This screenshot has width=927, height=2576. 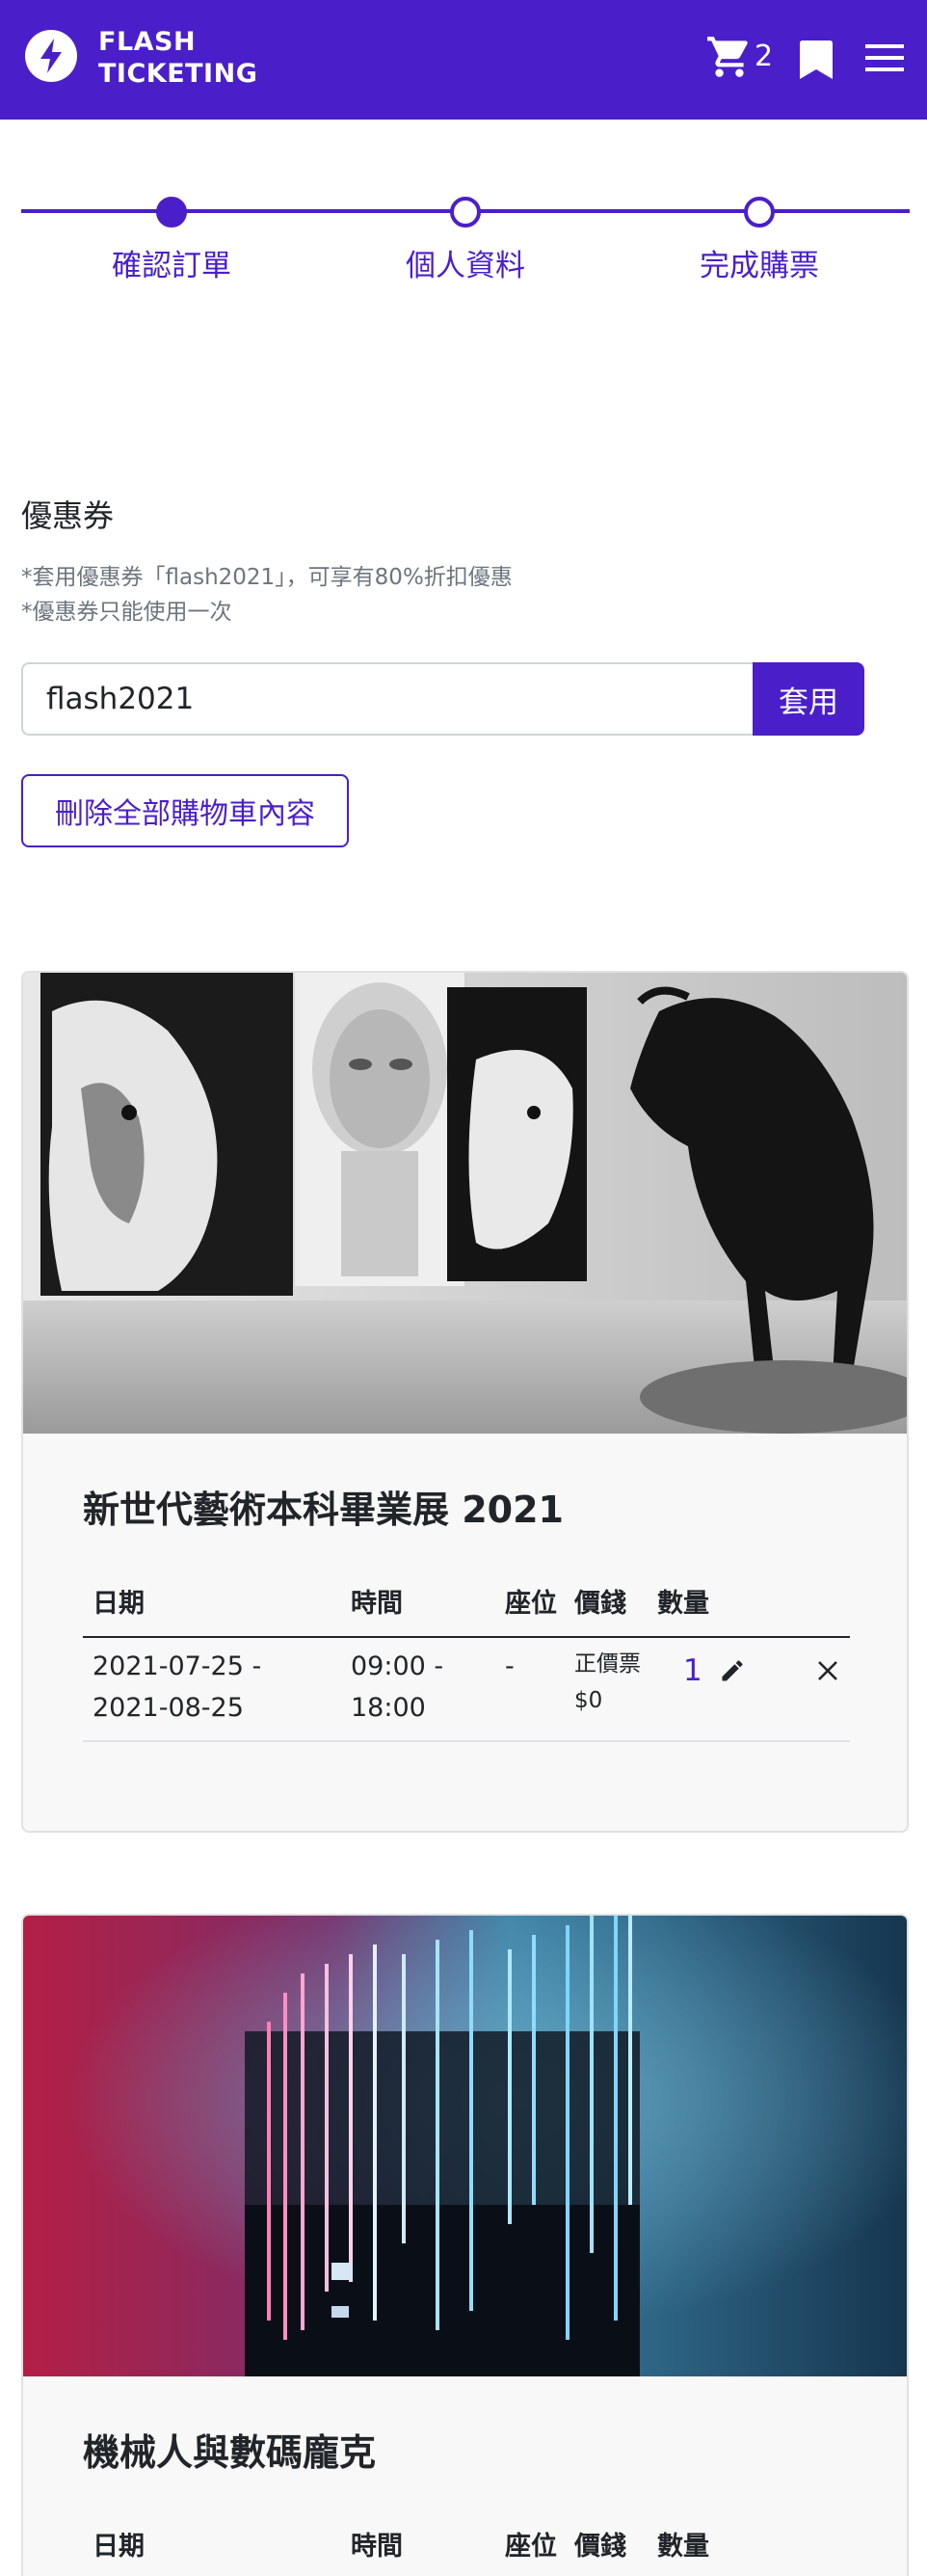 I want to click on item-quantity: 1, so click(x=692, y=1671).